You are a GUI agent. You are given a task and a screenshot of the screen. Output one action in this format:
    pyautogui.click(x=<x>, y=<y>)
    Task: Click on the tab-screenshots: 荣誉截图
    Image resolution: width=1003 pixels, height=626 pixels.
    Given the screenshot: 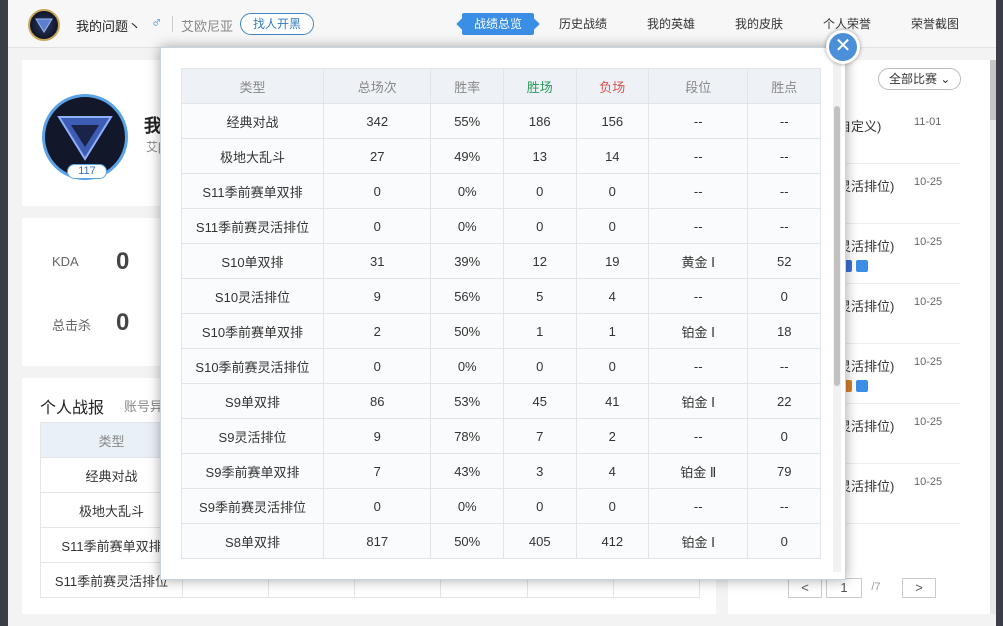 What is the action you would take?
    pyautogui.click(x=935, y=24)
    